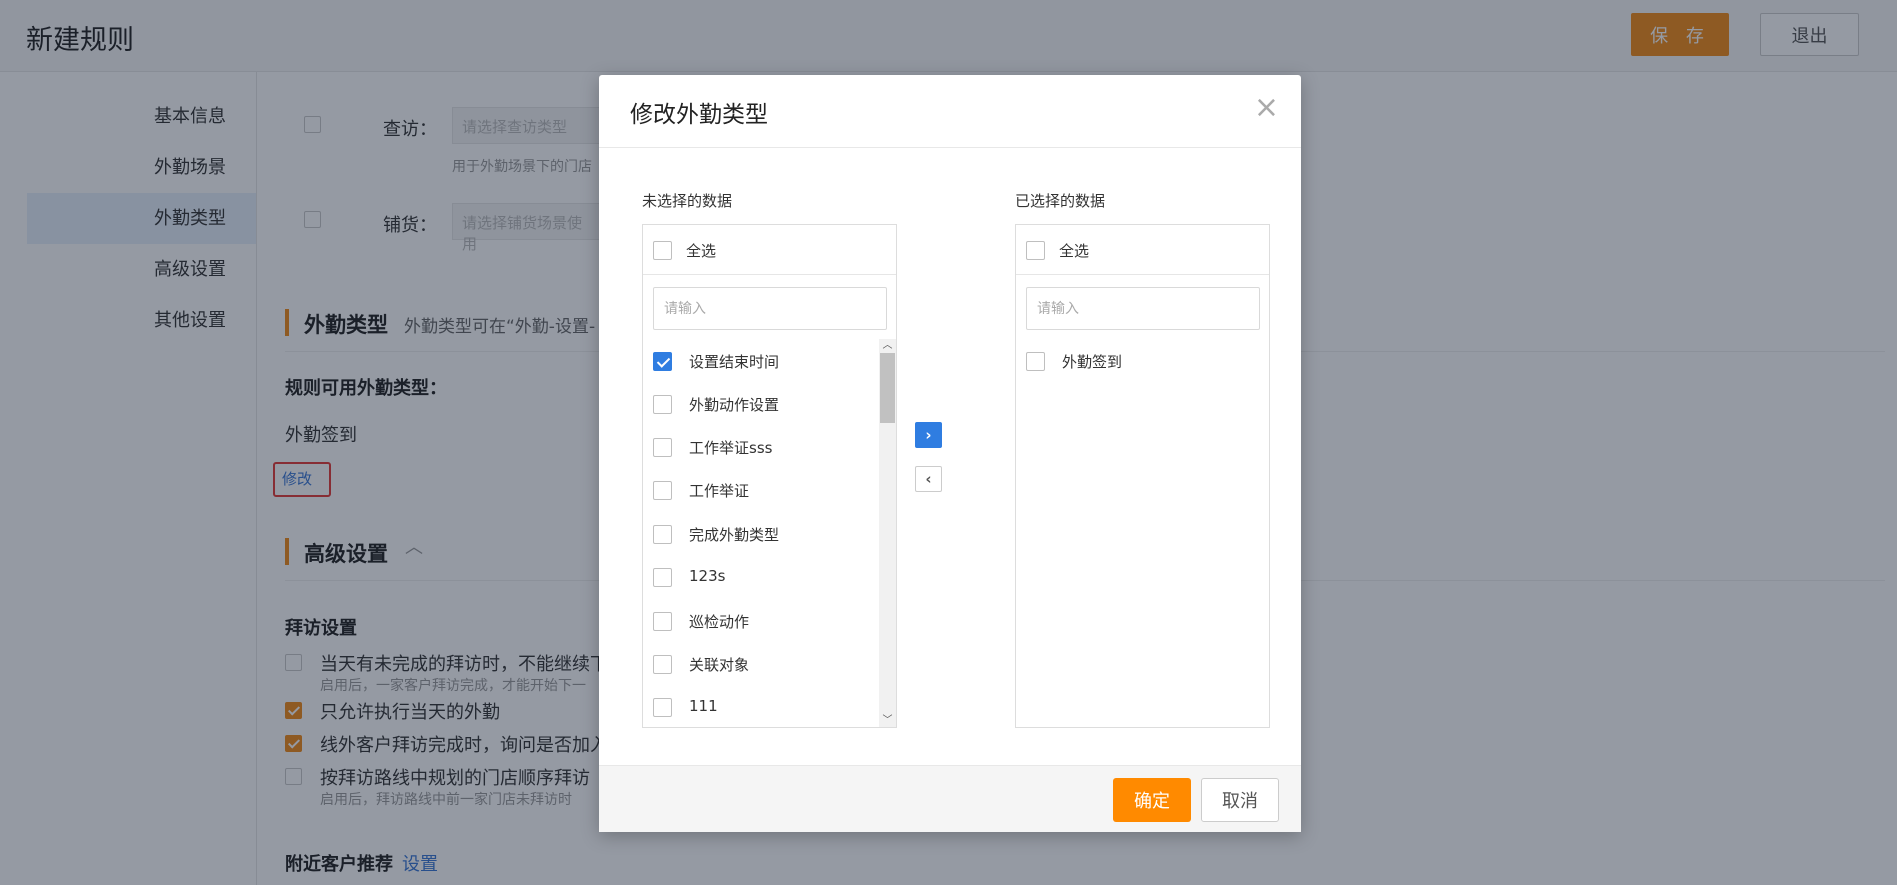 The width and height of the screenshot is (1897, 885). I want to click on item-label: 111, so click(703, 706).